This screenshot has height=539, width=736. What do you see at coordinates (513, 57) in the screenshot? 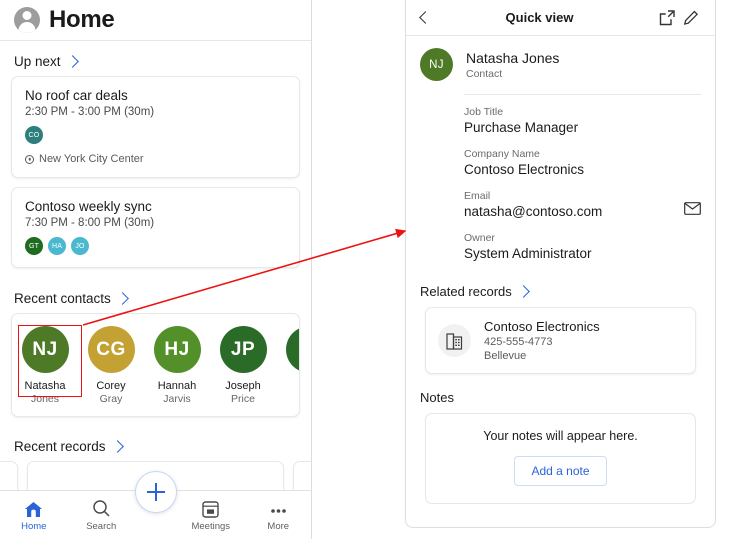
I see `contact-name: Natasha Jones` at bounding box center [513, 57].